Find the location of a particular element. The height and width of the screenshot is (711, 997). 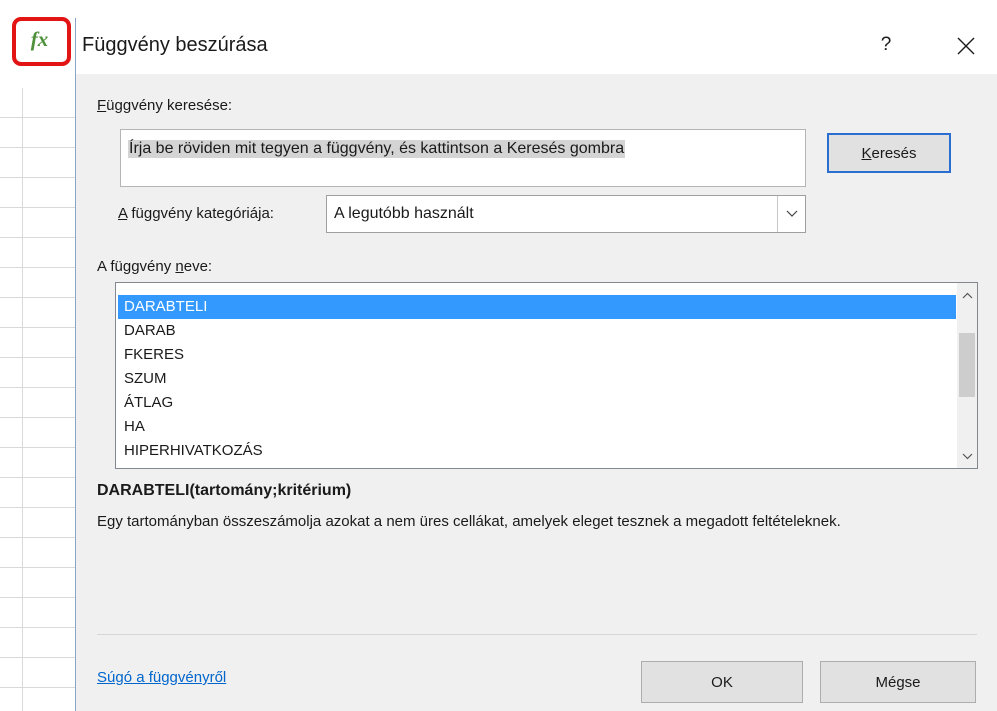

function-help-link: Súgó a függvényről is located at coordinates (161, 677).